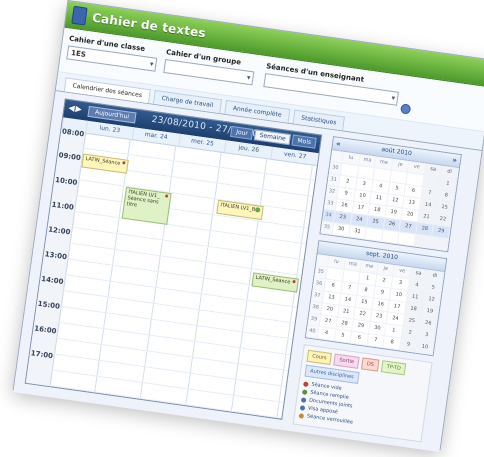  Describe the element at coordinates (70, 157) in the screenshot. I see `hour-label: 09:00` at that location.